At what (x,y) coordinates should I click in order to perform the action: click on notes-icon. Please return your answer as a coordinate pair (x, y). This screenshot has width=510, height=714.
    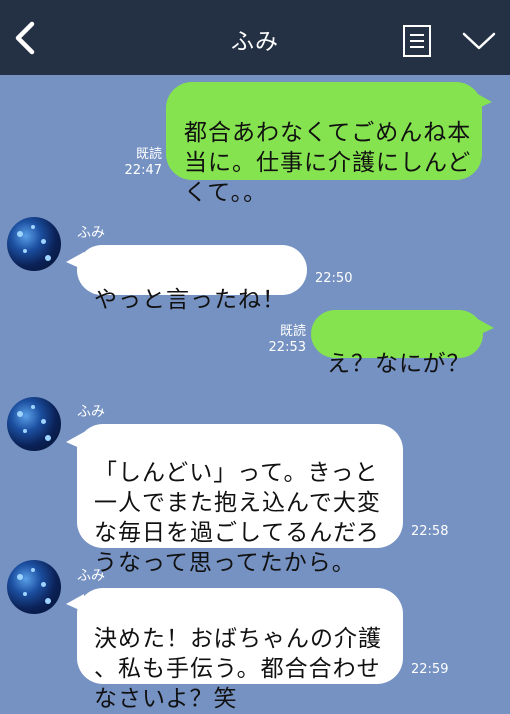
    Looking at the image, I should click on (417, 41).